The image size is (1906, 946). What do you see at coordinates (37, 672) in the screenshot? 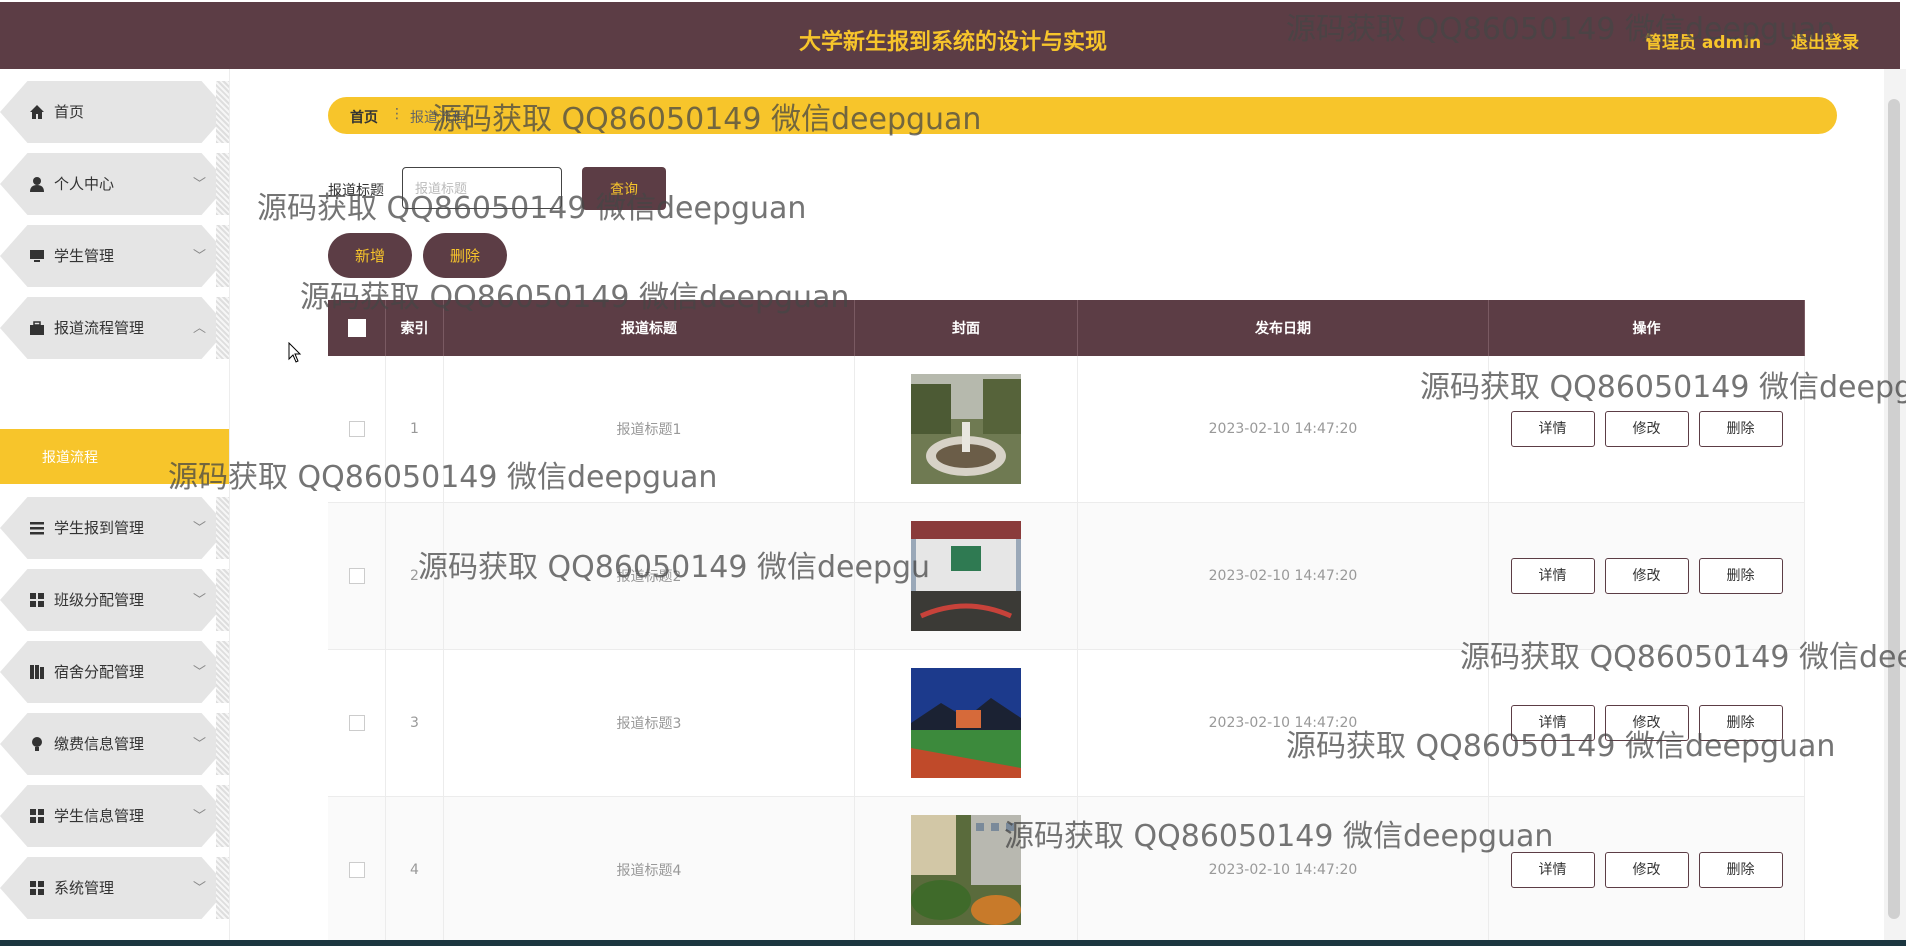
I see `book-icon` at bounding box center [37, 672].